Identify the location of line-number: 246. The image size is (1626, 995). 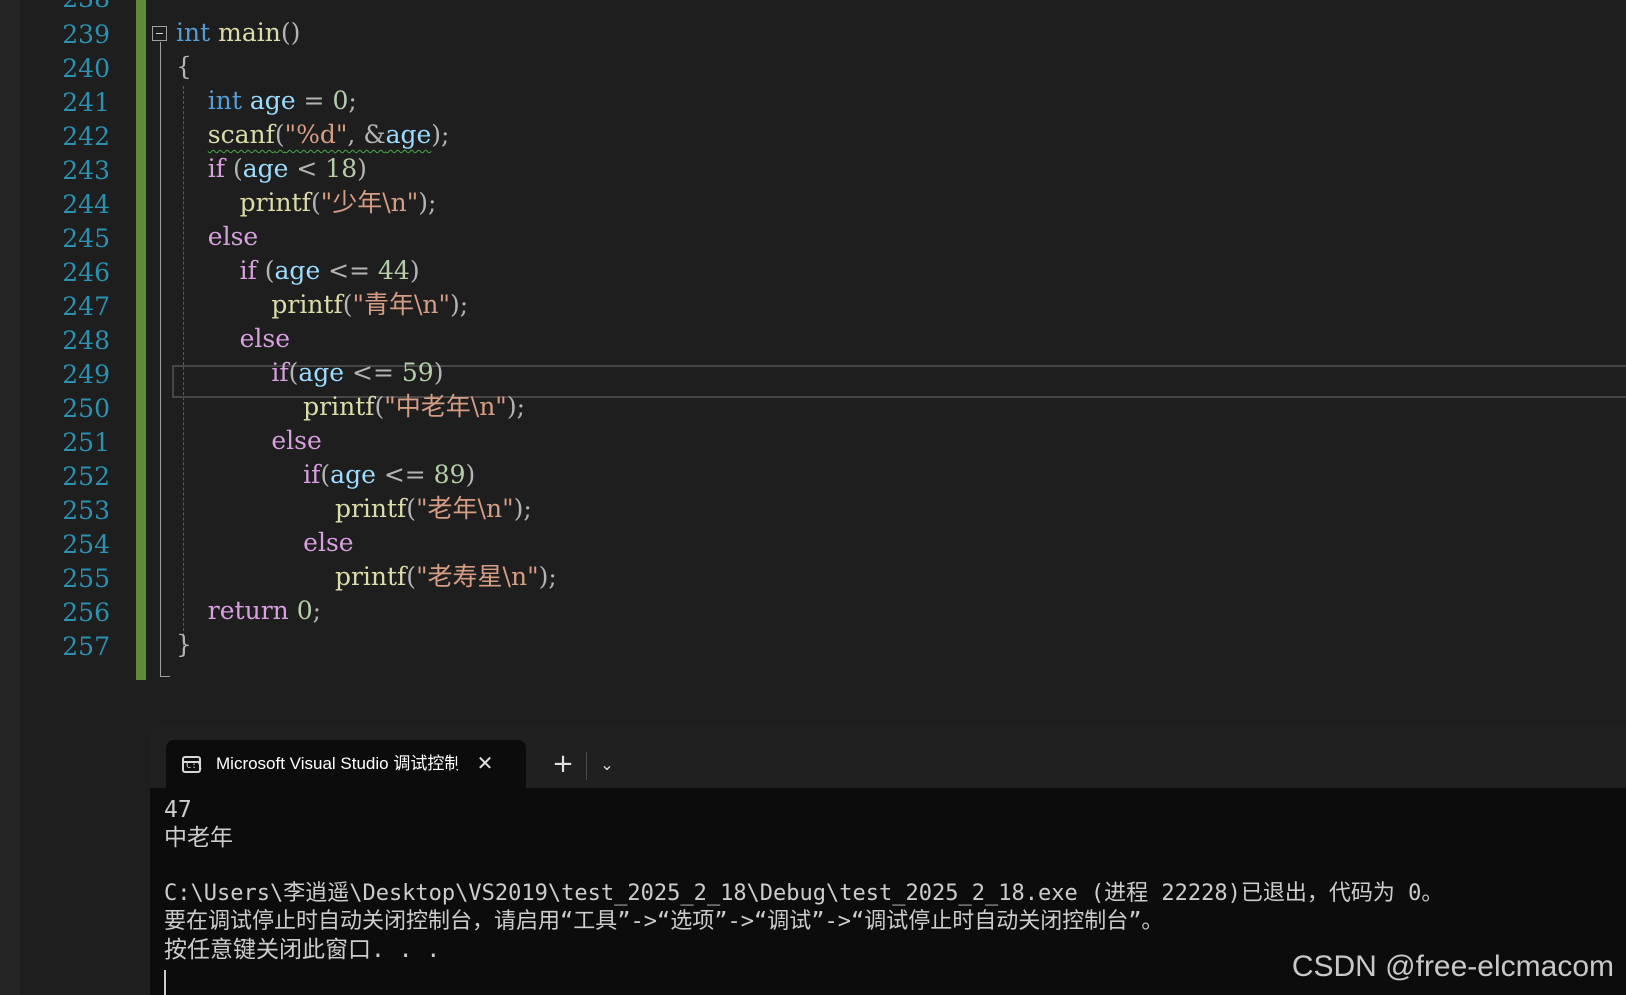
(86, 272).